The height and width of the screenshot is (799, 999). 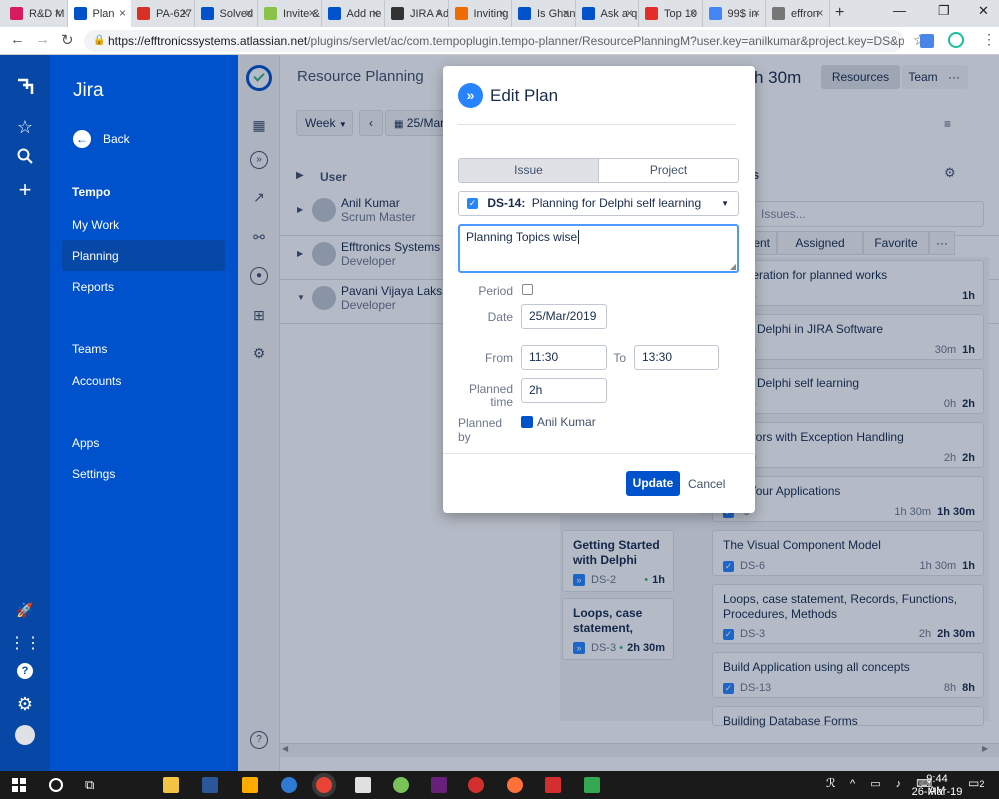 I want to click on grammarly-icon, so click(x=956, y=40).